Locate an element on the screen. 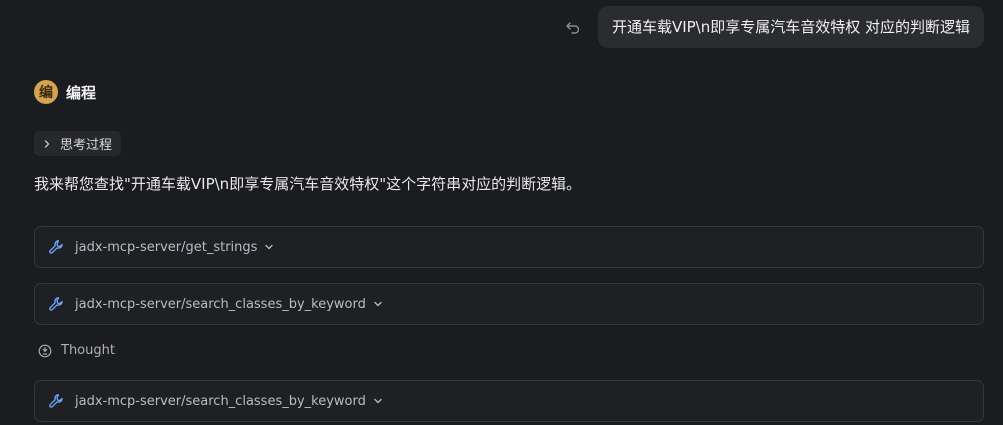 Image resolution: width=1003 pixels, height=425 pixels. thinking-process-label: 思考过程 is located at coordinates (86, 145).